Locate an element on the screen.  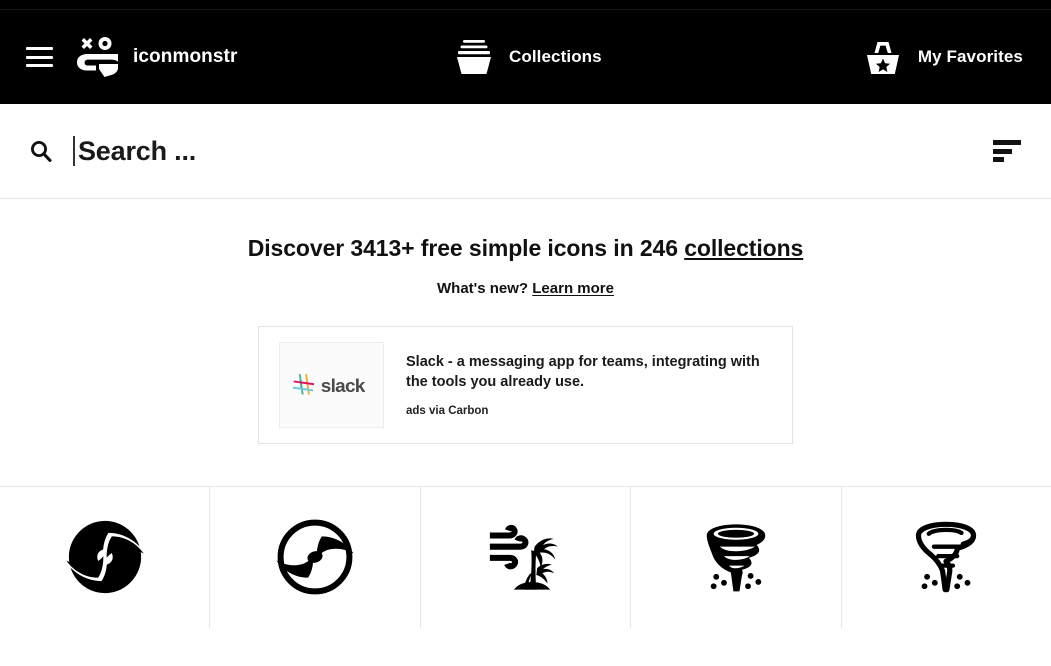
nav-label-my-favorites: My Favorites is located at coordinates (970, 56).